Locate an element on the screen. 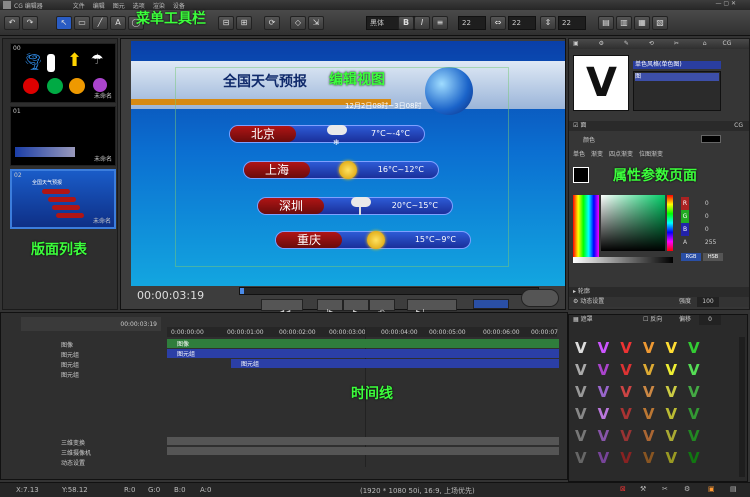 The width and height of the screenshot is (750, 497). properties-tabs: ▣ ⚙ ✎ ⟲ ✂ ⌂ CG is located at coordinates (659, 44).